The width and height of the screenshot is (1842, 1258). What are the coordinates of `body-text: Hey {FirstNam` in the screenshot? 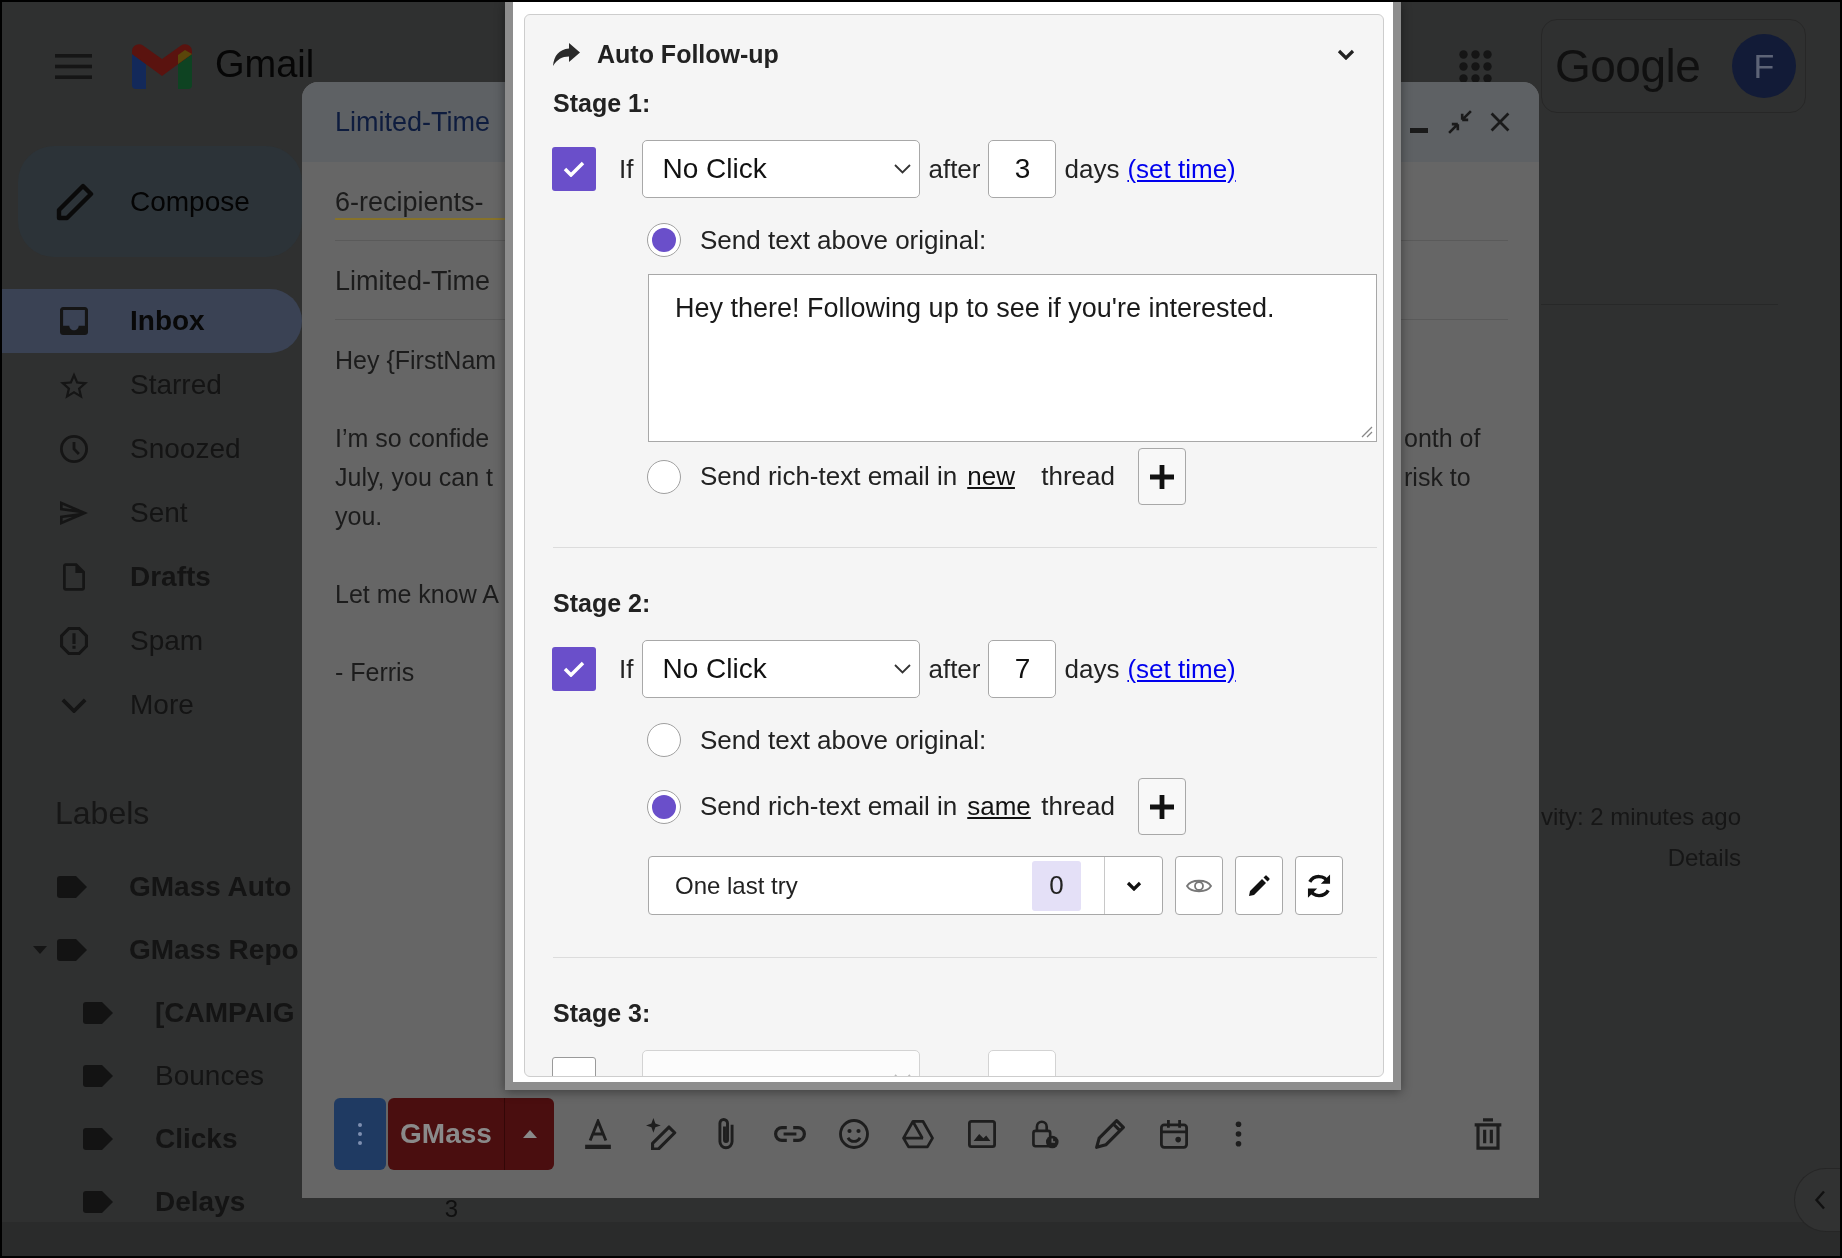 It's located at (416, 360).